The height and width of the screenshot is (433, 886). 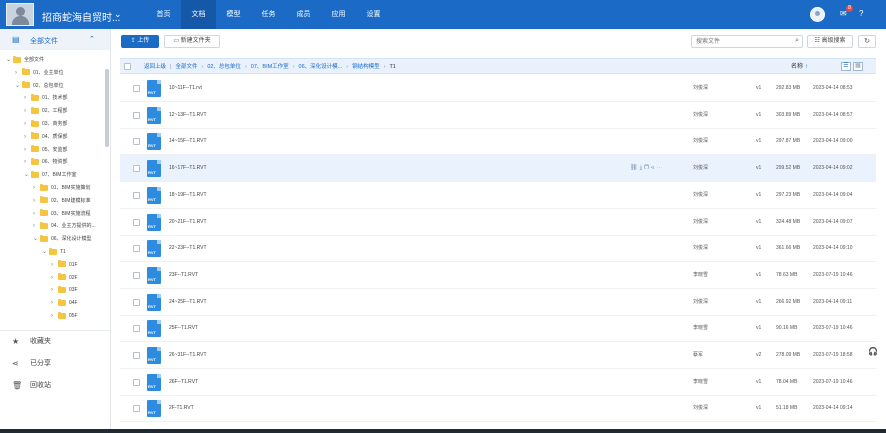 I want to click on breadcrumb-item: 07、BIM工作室, so click(x=270, y=67).